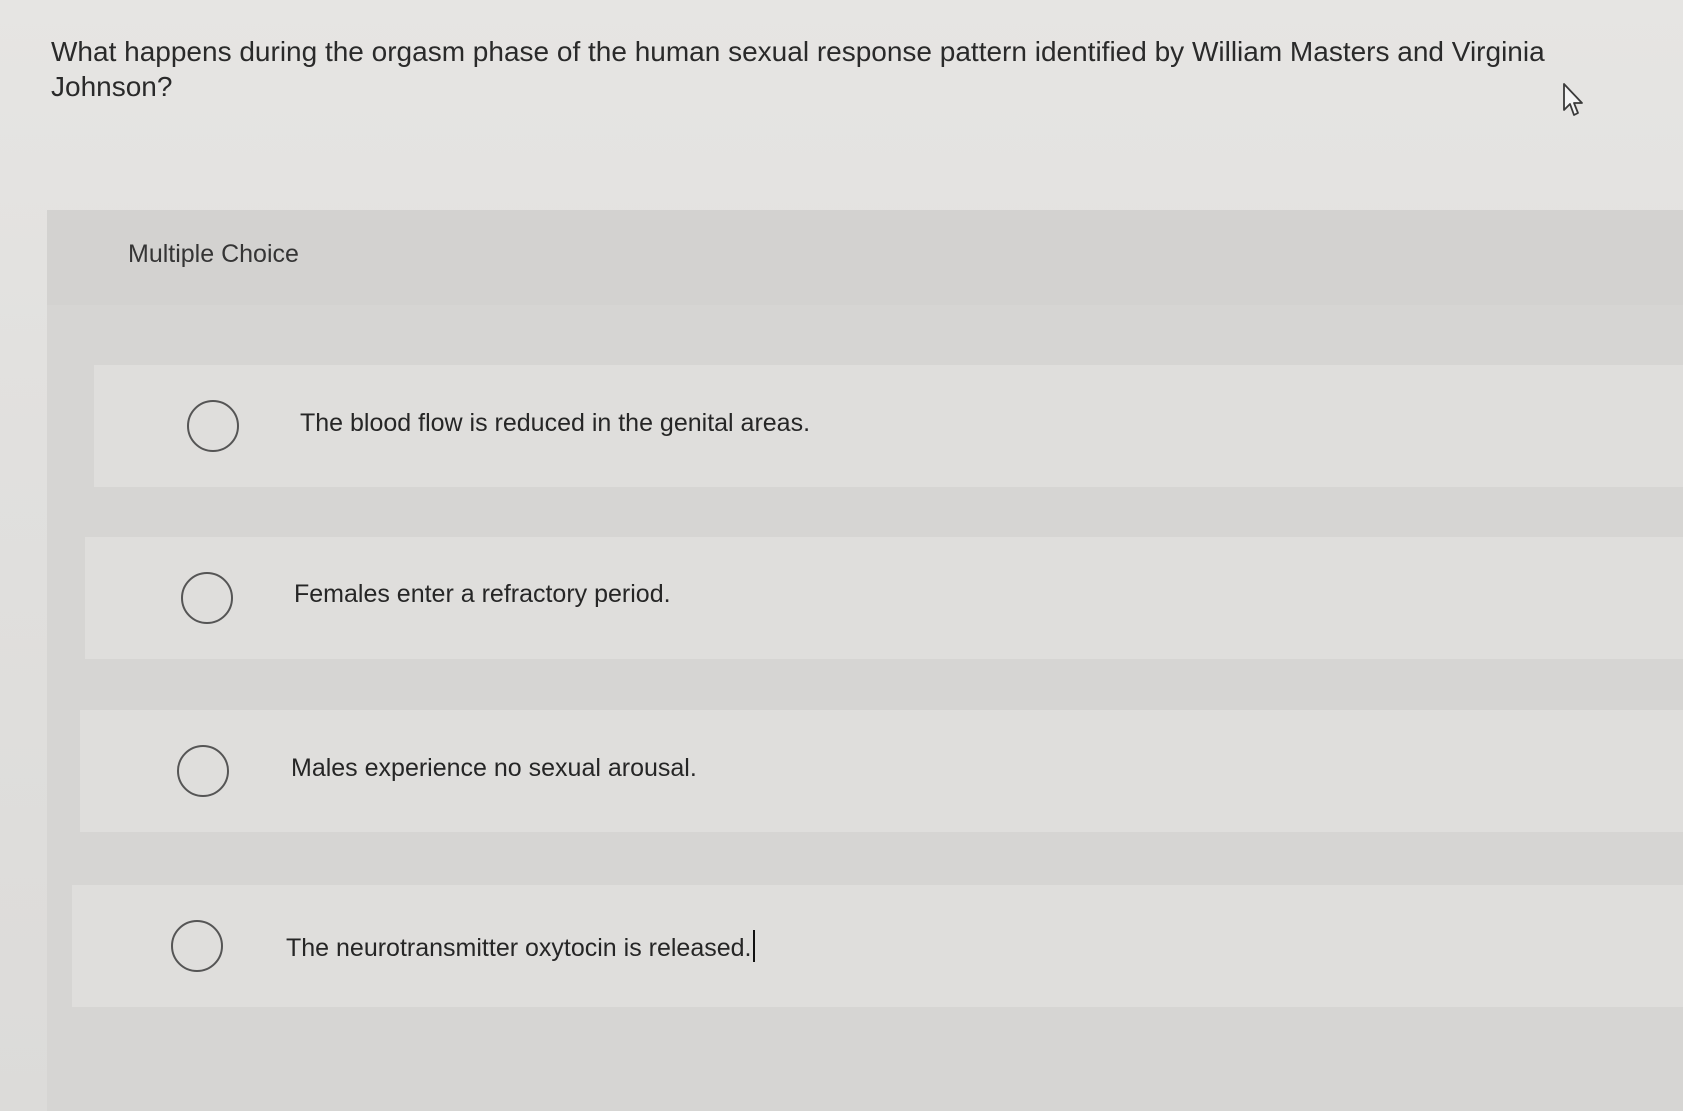 The image size is (1683, 1111). What do you see at coordinates (865, 257) in the screenshot?
I see `panel-header: Multiple Choice` at bounding box center [865, 257].